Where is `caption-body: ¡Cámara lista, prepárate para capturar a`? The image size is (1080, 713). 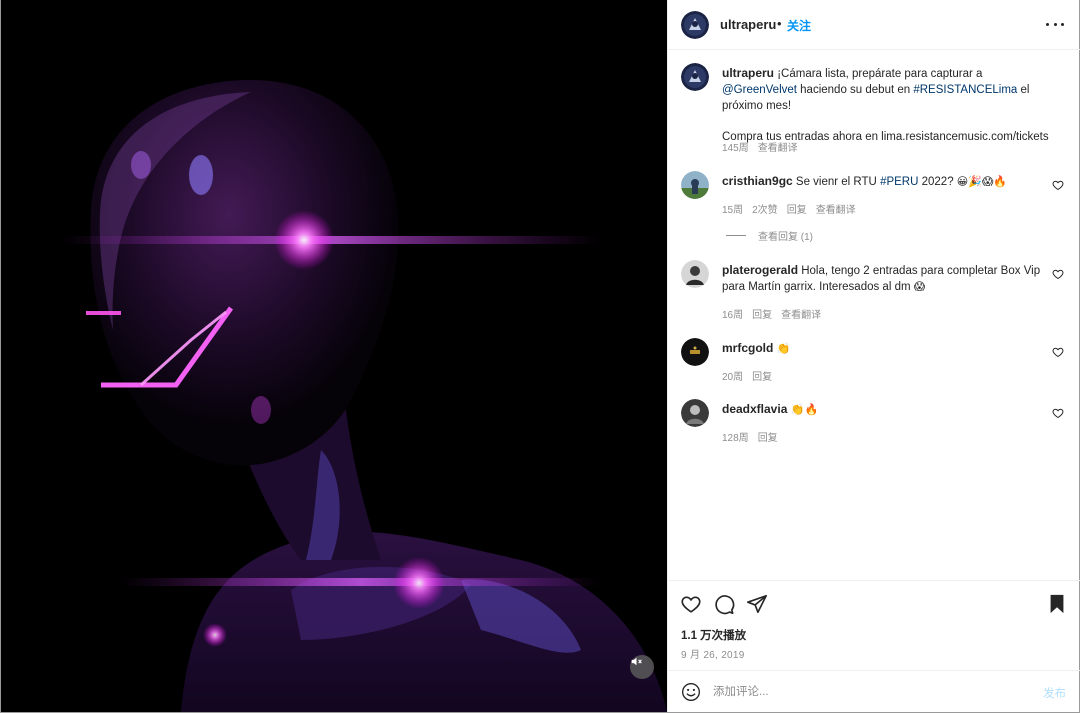
caption-body: ¡Cámara lista, prepárate para capturar a is located at coordinates (880, 74).